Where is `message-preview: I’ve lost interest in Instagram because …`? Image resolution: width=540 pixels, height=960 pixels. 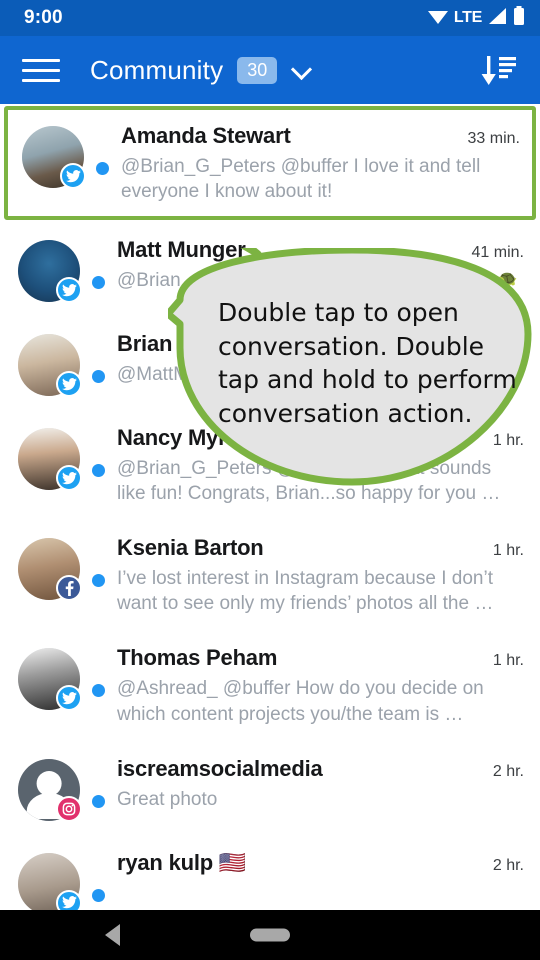
message-preview: I’ve lost interest in Instagram because … is located at coordinates (305, 591).